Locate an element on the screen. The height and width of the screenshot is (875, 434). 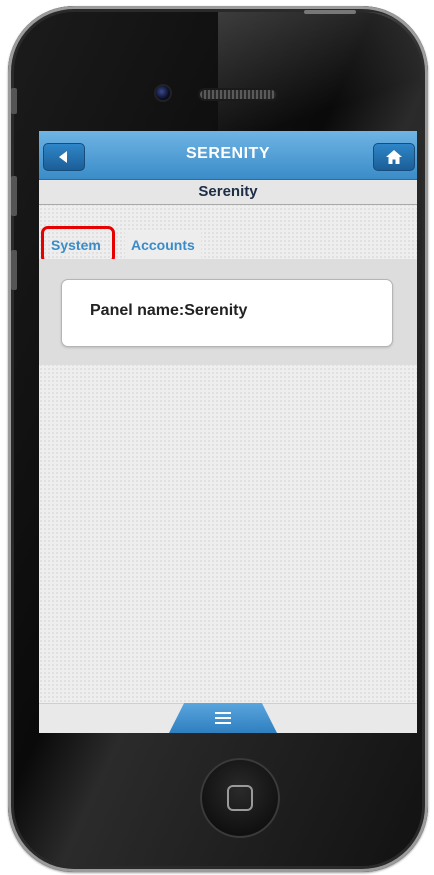
volume-up-button is located at coordinates (14, 196).